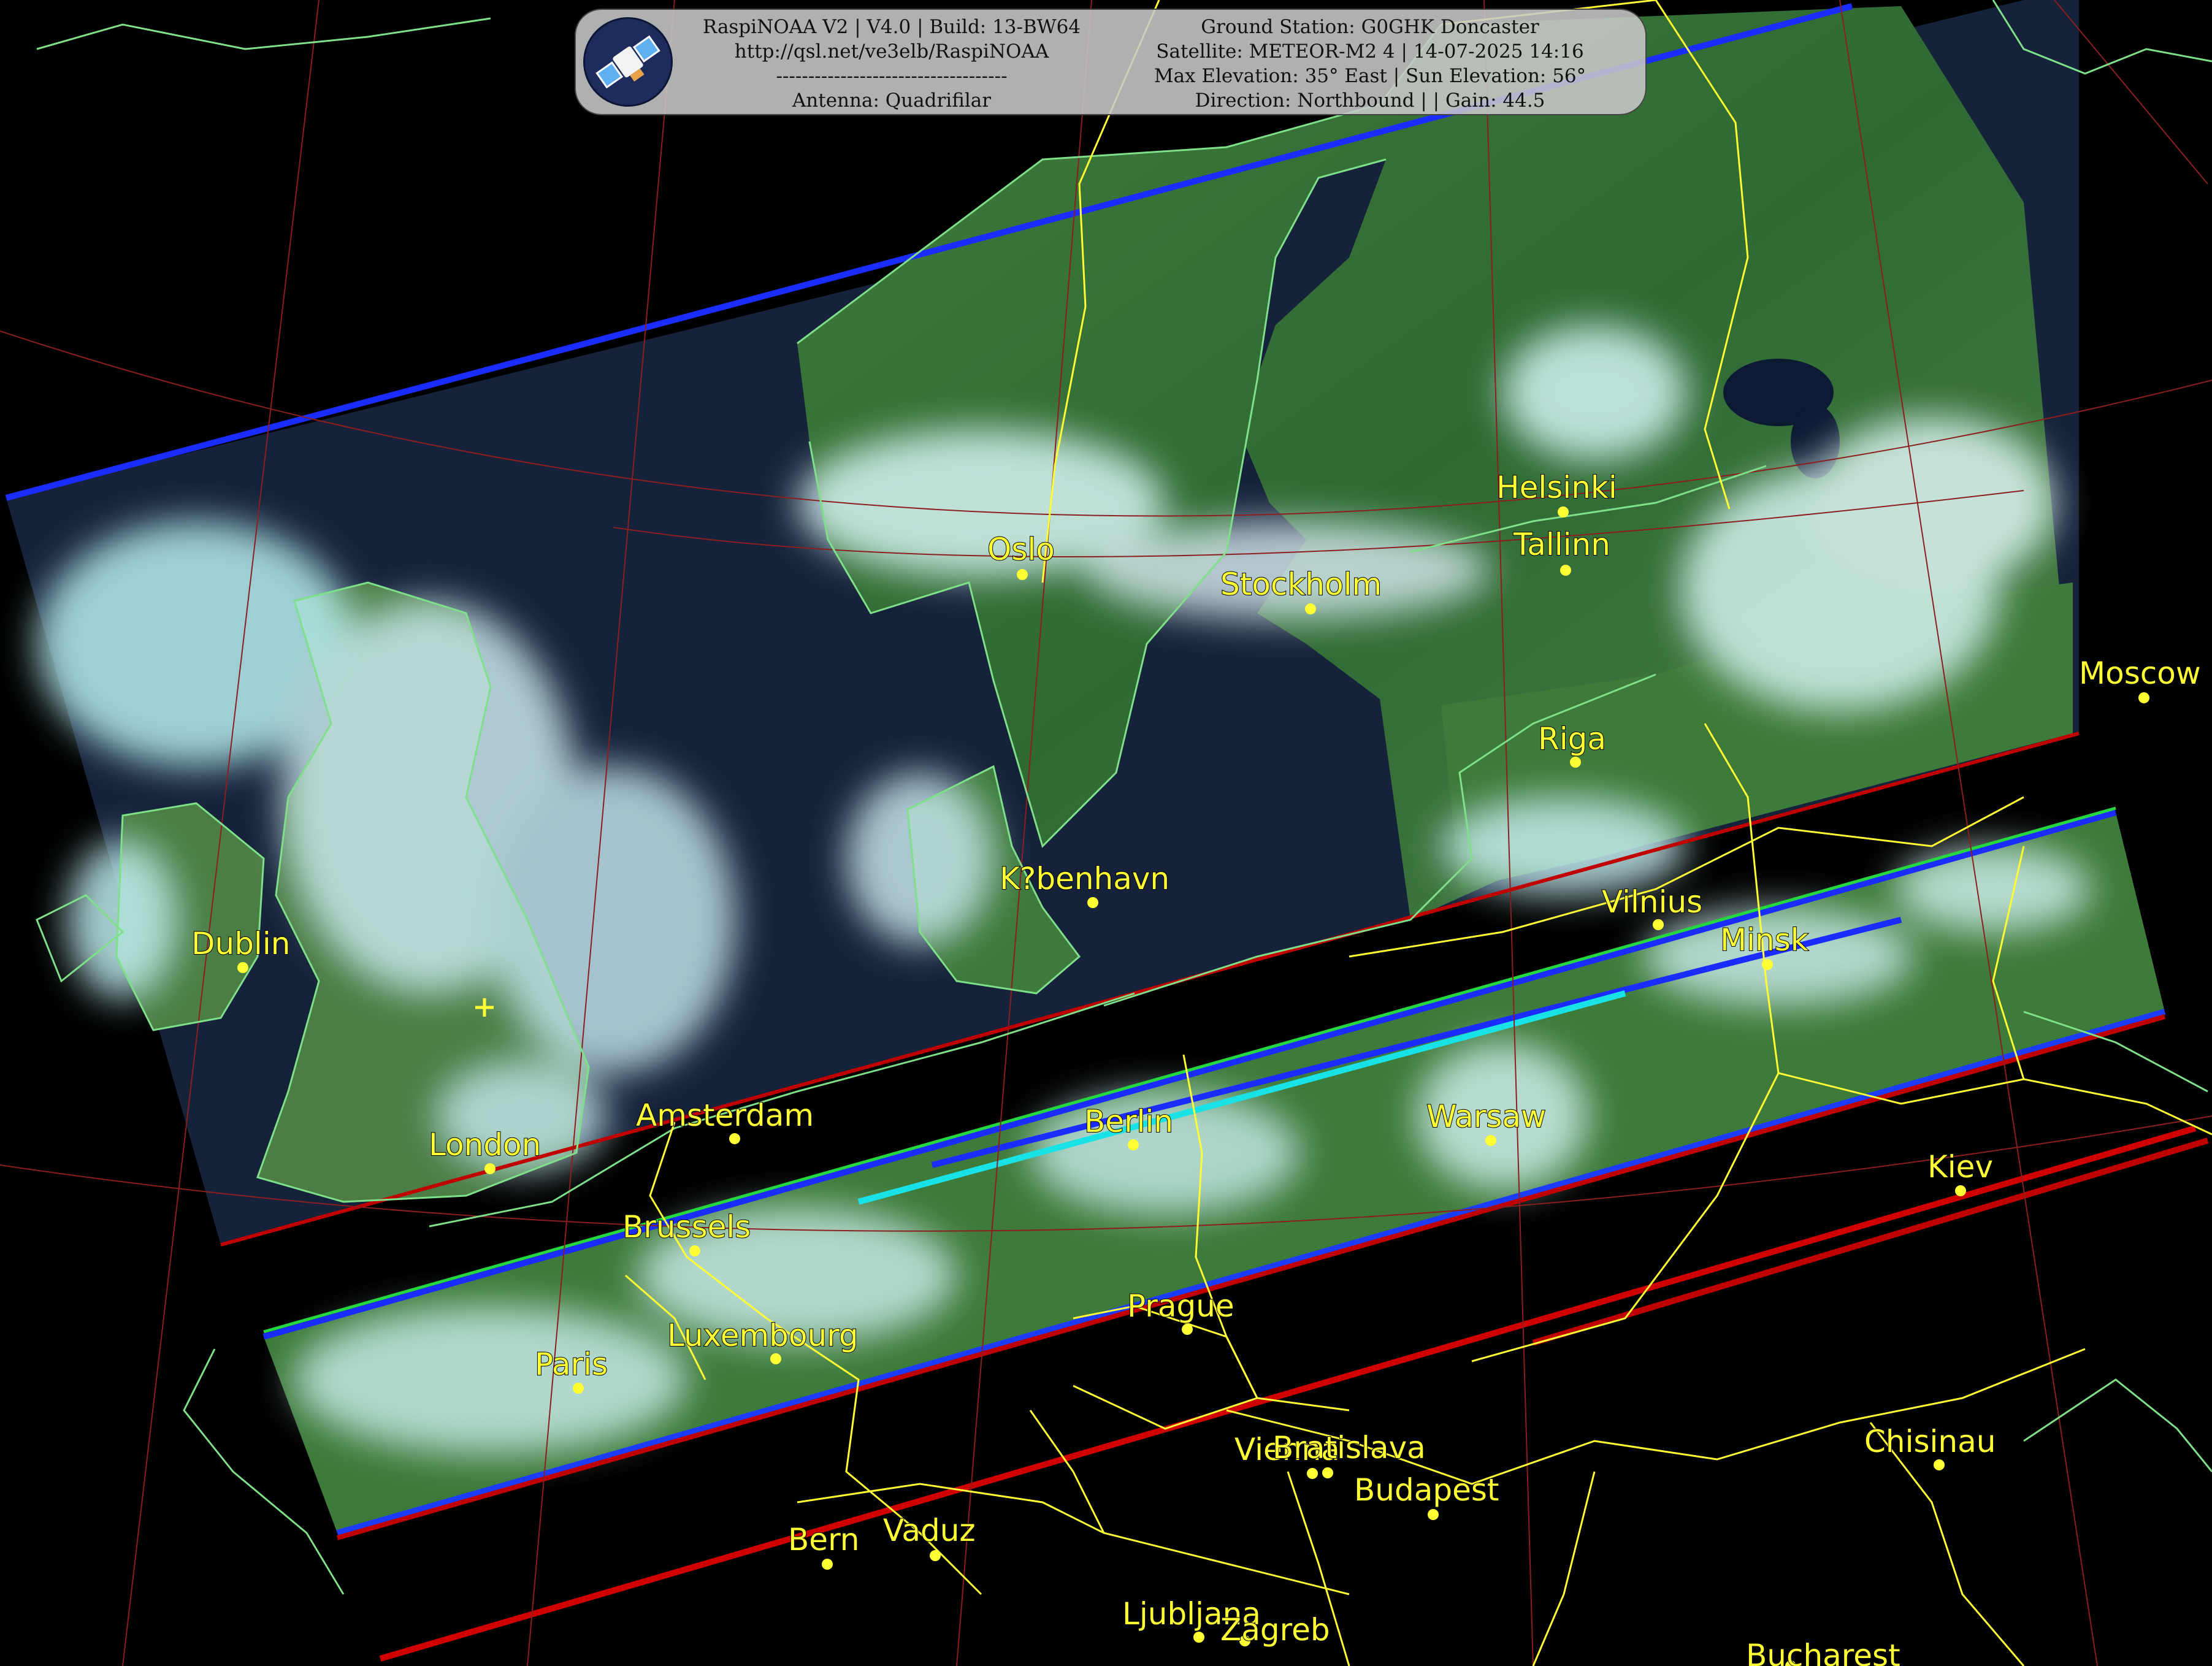 The width and height of the screenshot is (2212, 1666). Describe the element at coordinates (1133, 1144) in the screenshot. I see `city-dot-berlin` at that location.